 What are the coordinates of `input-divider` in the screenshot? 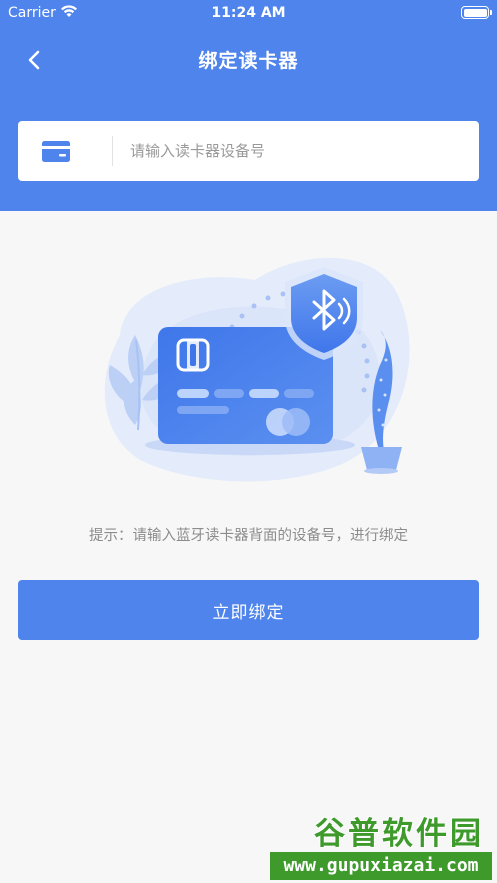 It's located at (112, 151).